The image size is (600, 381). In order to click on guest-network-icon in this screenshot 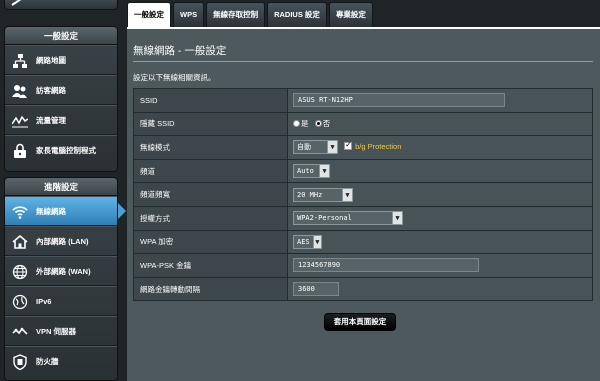, I will do `click(19, 91)`.